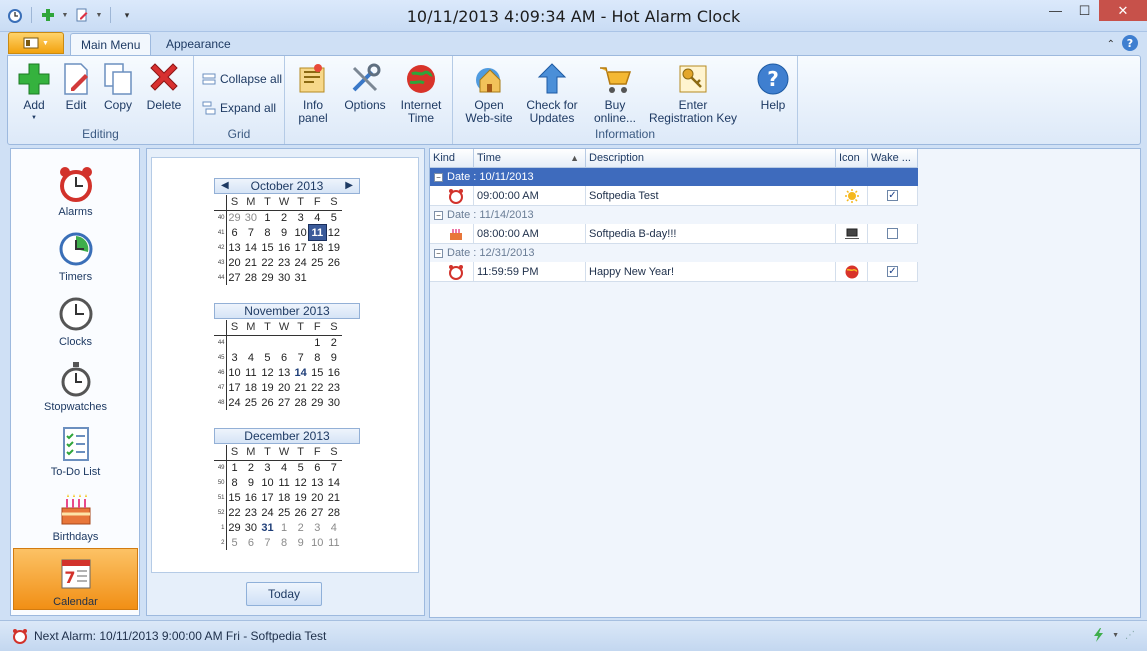 This screenshot has height=651, width=1147. What do you see at coordinates (284, 594) in the screenshot?
I see `today-button: Today` at bounding box center [284, 594].